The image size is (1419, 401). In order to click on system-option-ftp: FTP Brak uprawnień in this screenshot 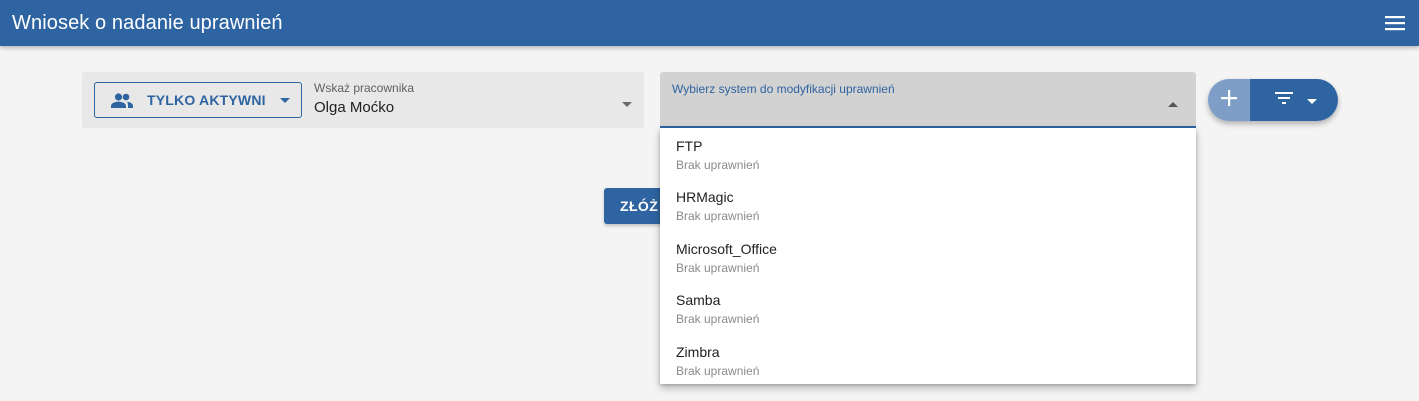, I will do `click(928, 155)`.